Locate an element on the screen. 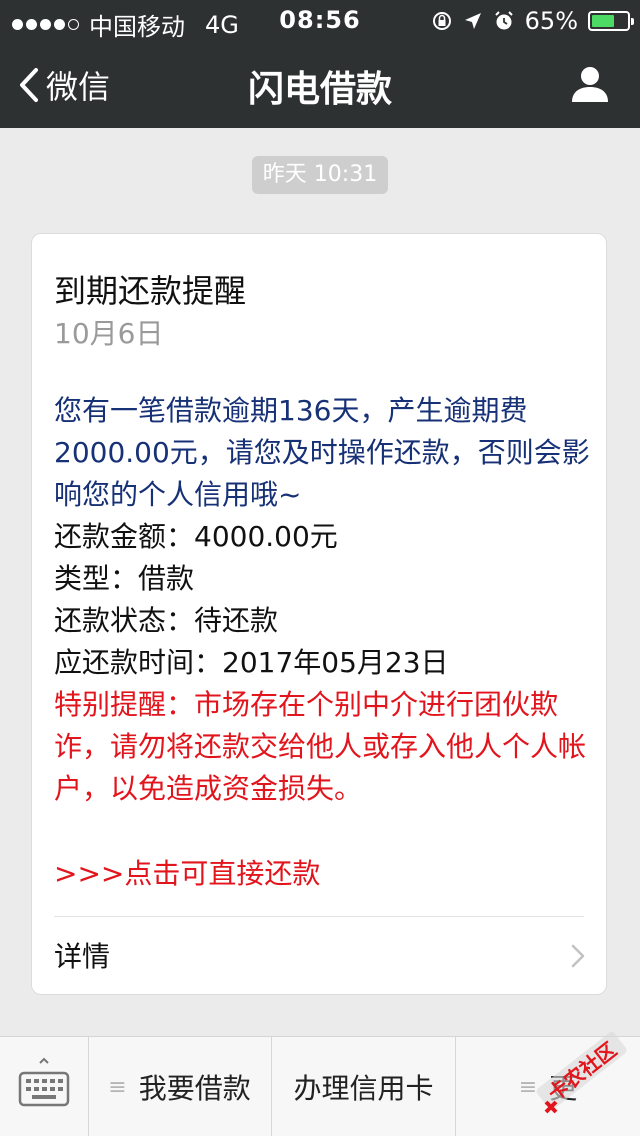  svg-text: 卡农社区 is located at coordinates (582, 1071).